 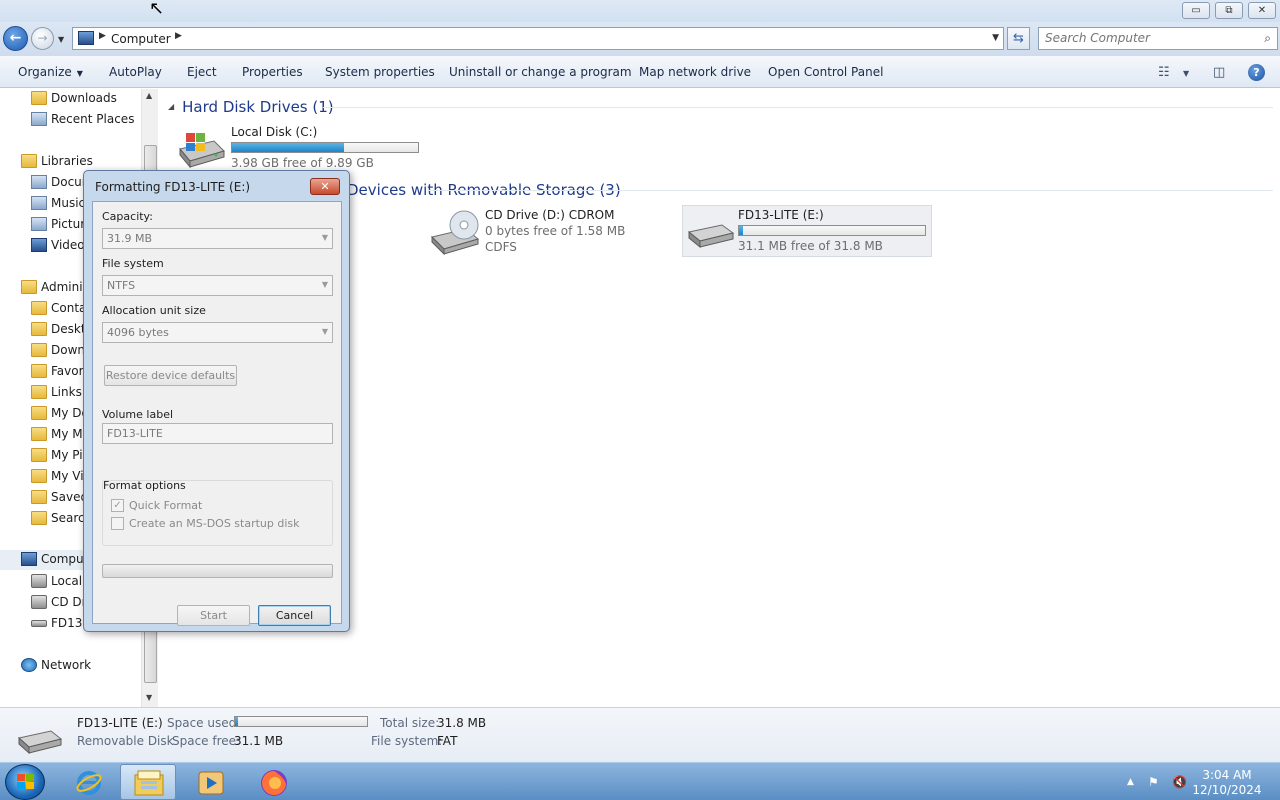 I want to click on windows-logo-icon, so click(x=25, y=781).